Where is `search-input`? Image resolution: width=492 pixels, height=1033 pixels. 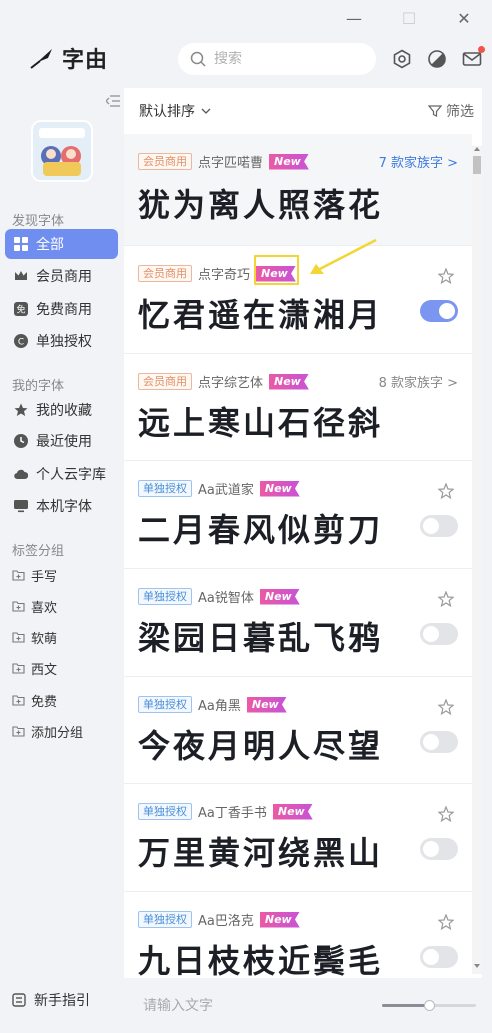
search-input is located at coordinates (289, 59).